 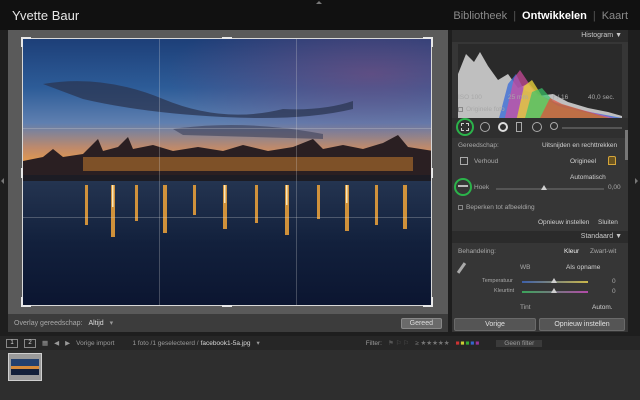 What do you see at coordinates (432, 302) in the screenshot?
I see `crop-handle-bottom-right` at bounding box center [432, 302].